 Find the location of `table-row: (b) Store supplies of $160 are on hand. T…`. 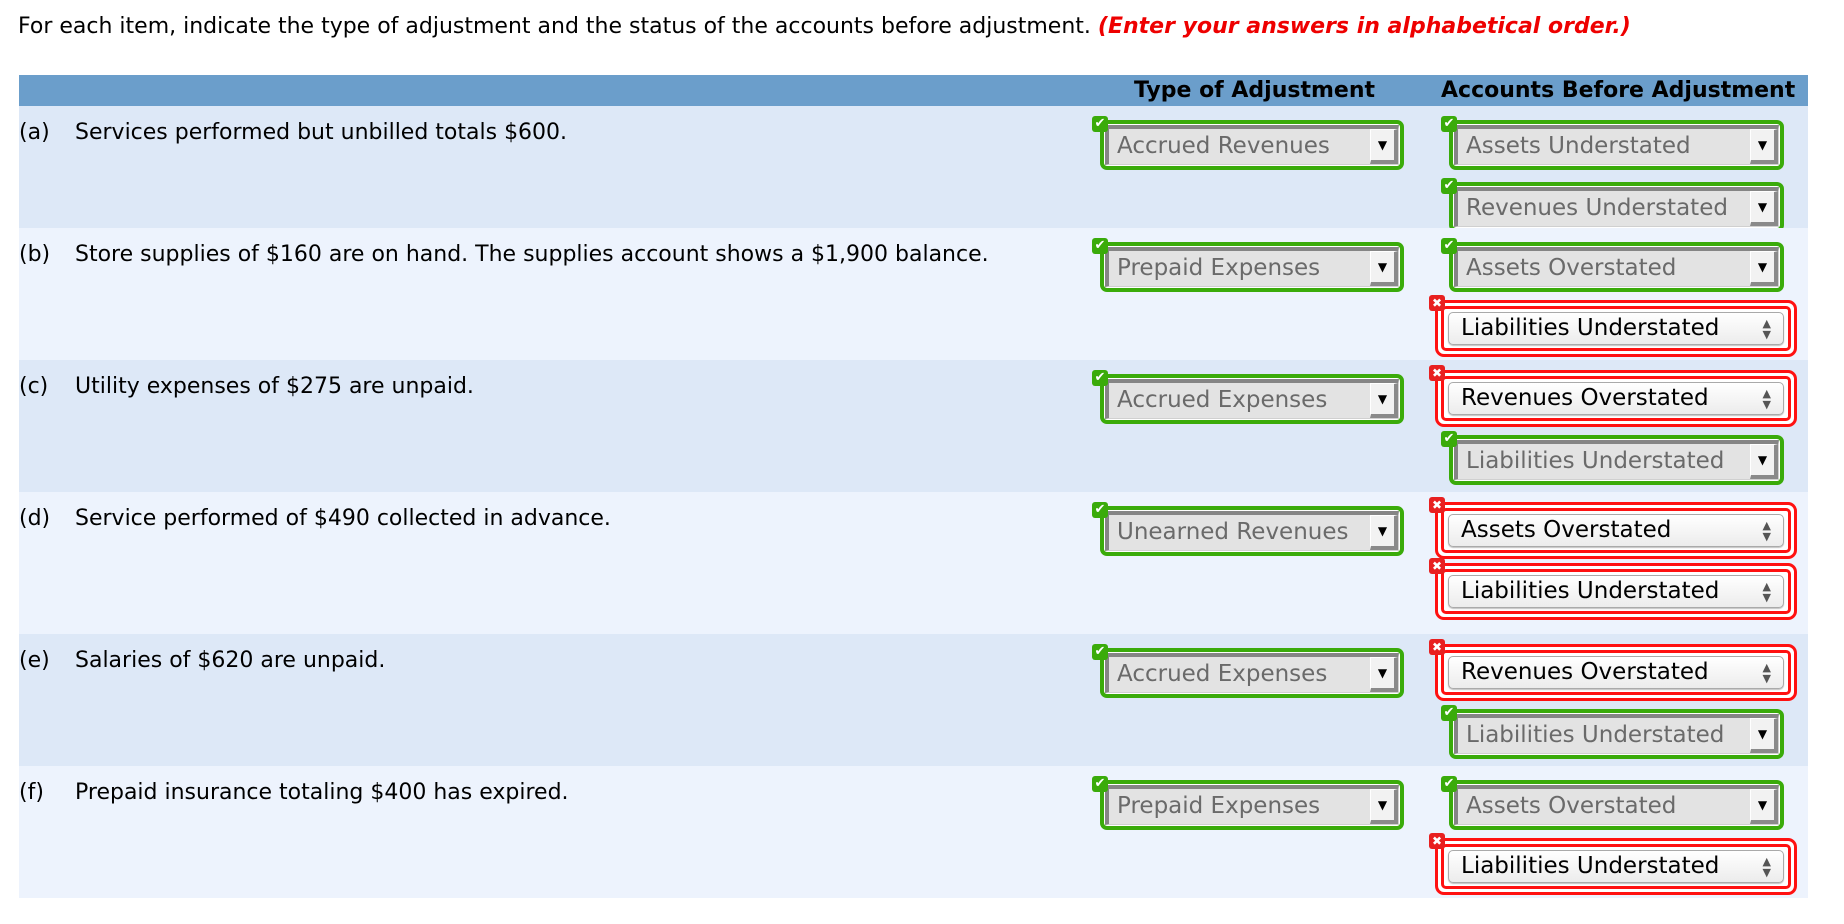

table-row: (b) Store supplies of $160 are on hand. T… is located at coordinates (913, 294).